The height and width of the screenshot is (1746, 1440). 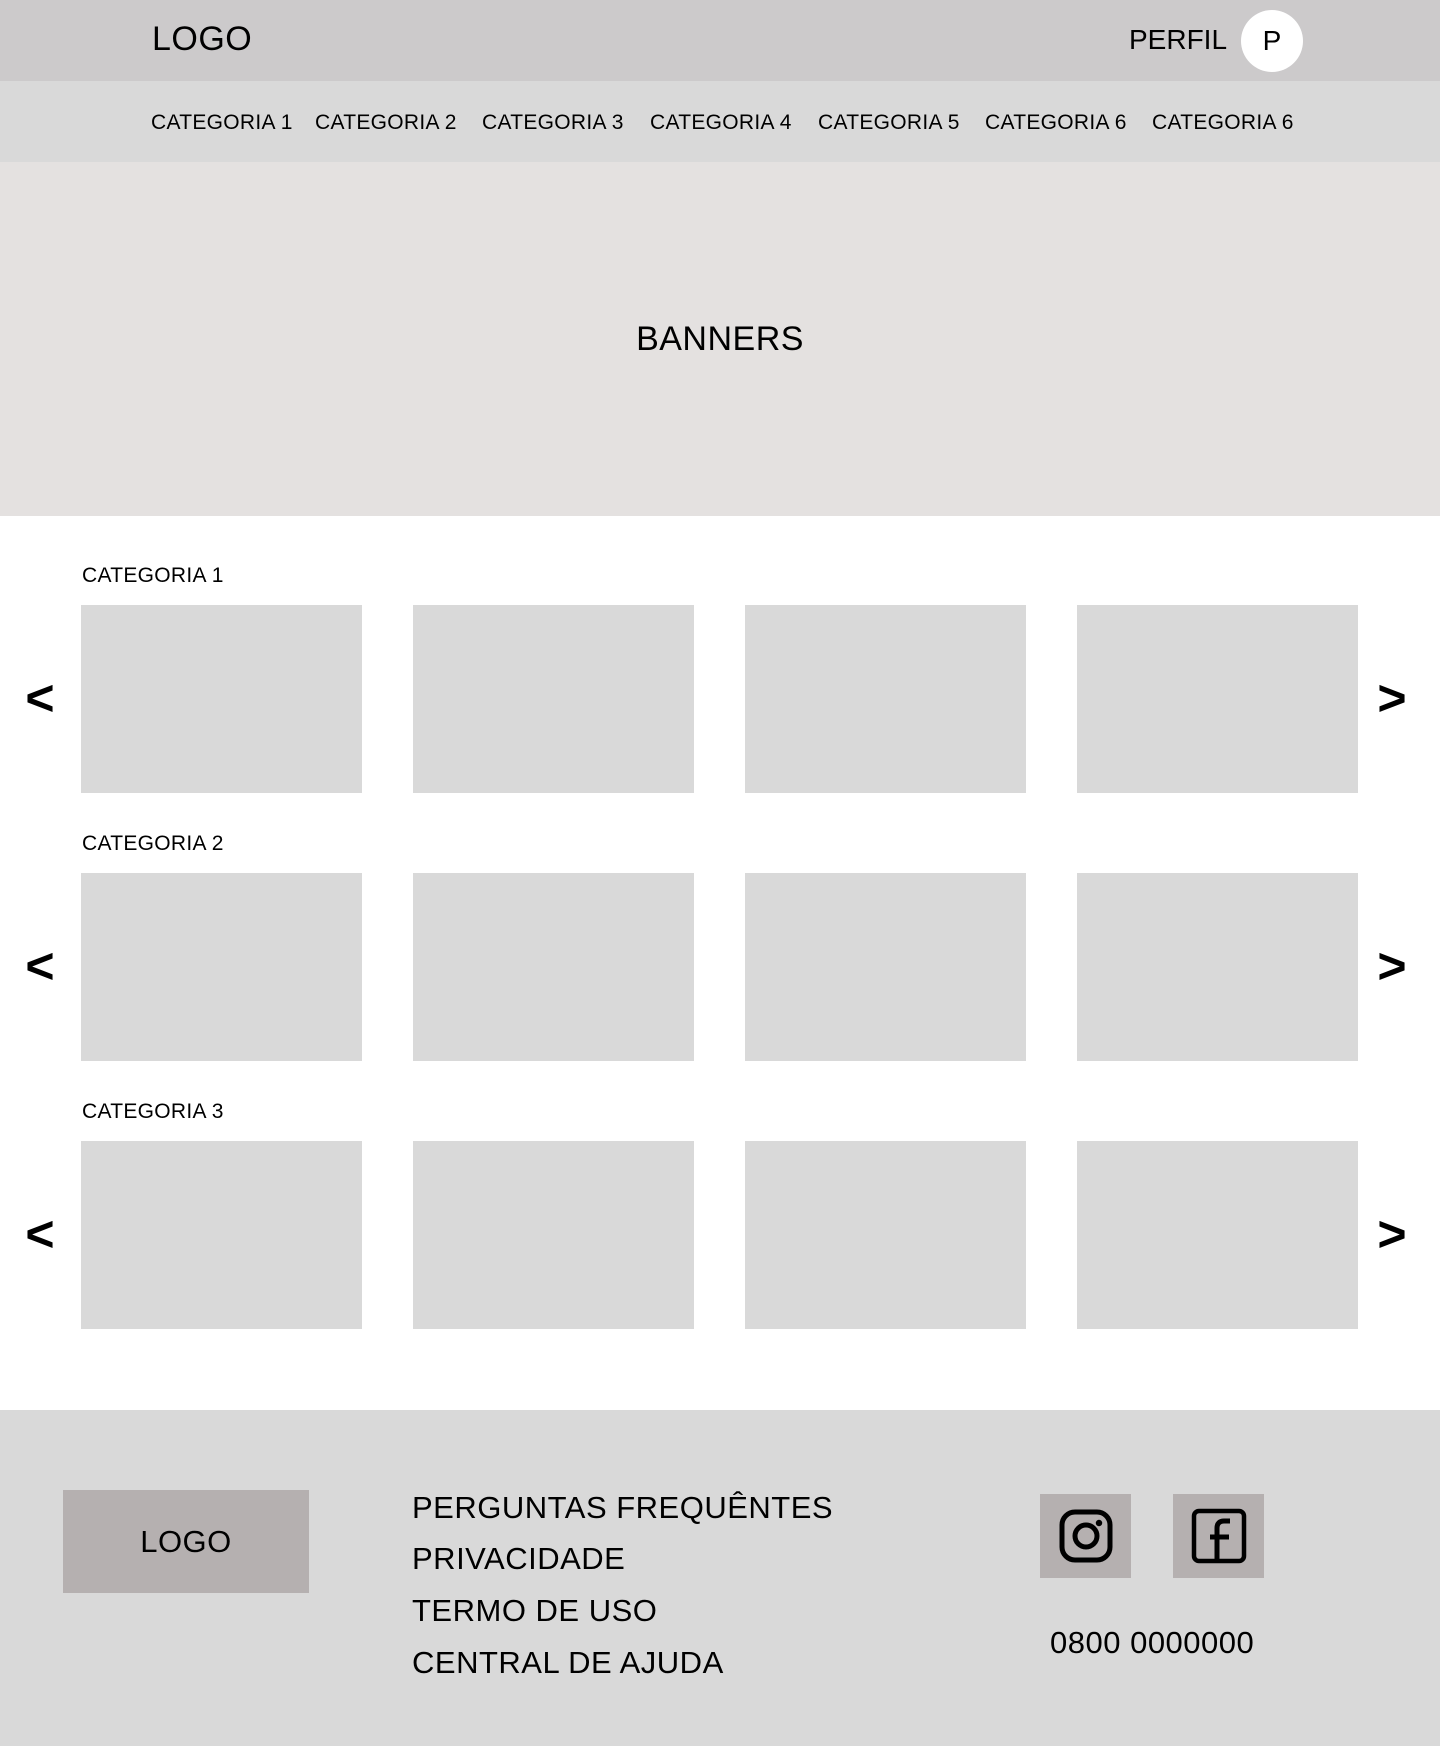 What do you see at coordinates (153, 575) in the screenshot?
I see `section-title-1: CATEGORIA 1` at bounding box center [153, 575].